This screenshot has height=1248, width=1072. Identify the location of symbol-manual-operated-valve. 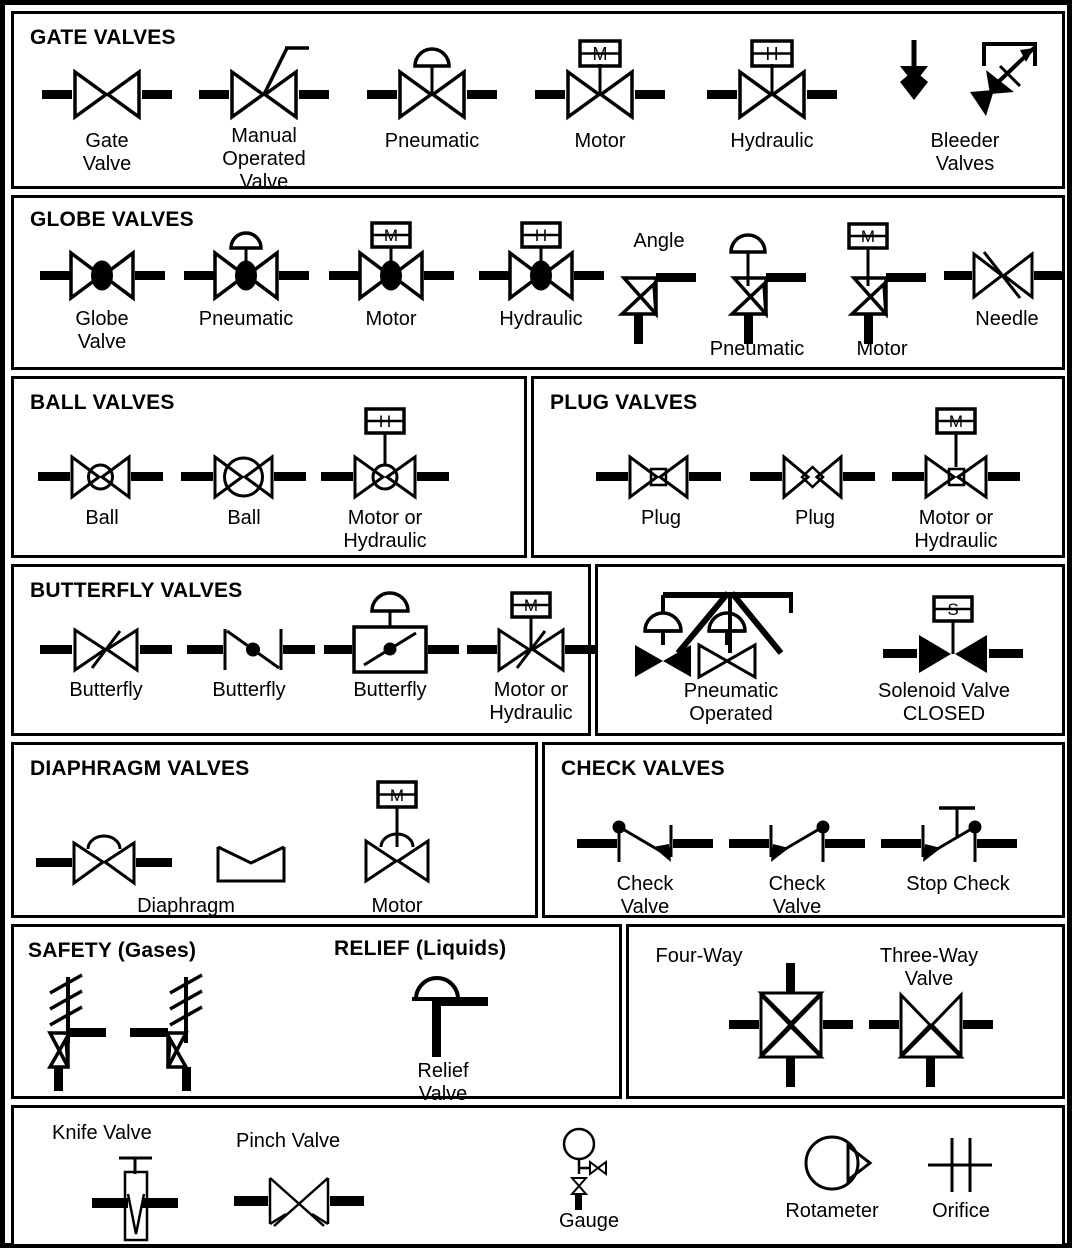
(264, 84).